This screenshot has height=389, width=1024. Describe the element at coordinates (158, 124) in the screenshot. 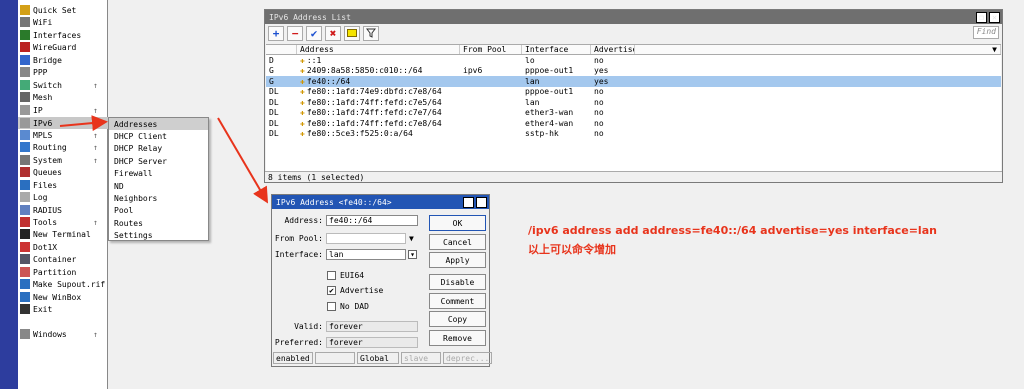

I see `submenu-item-addresses: Addresses` at that location.